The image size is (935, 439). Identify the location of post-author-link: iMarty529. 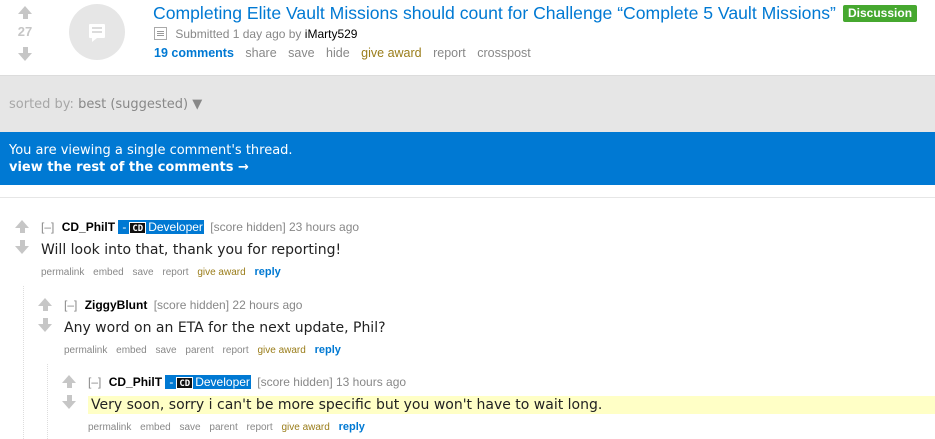
(331, 34).